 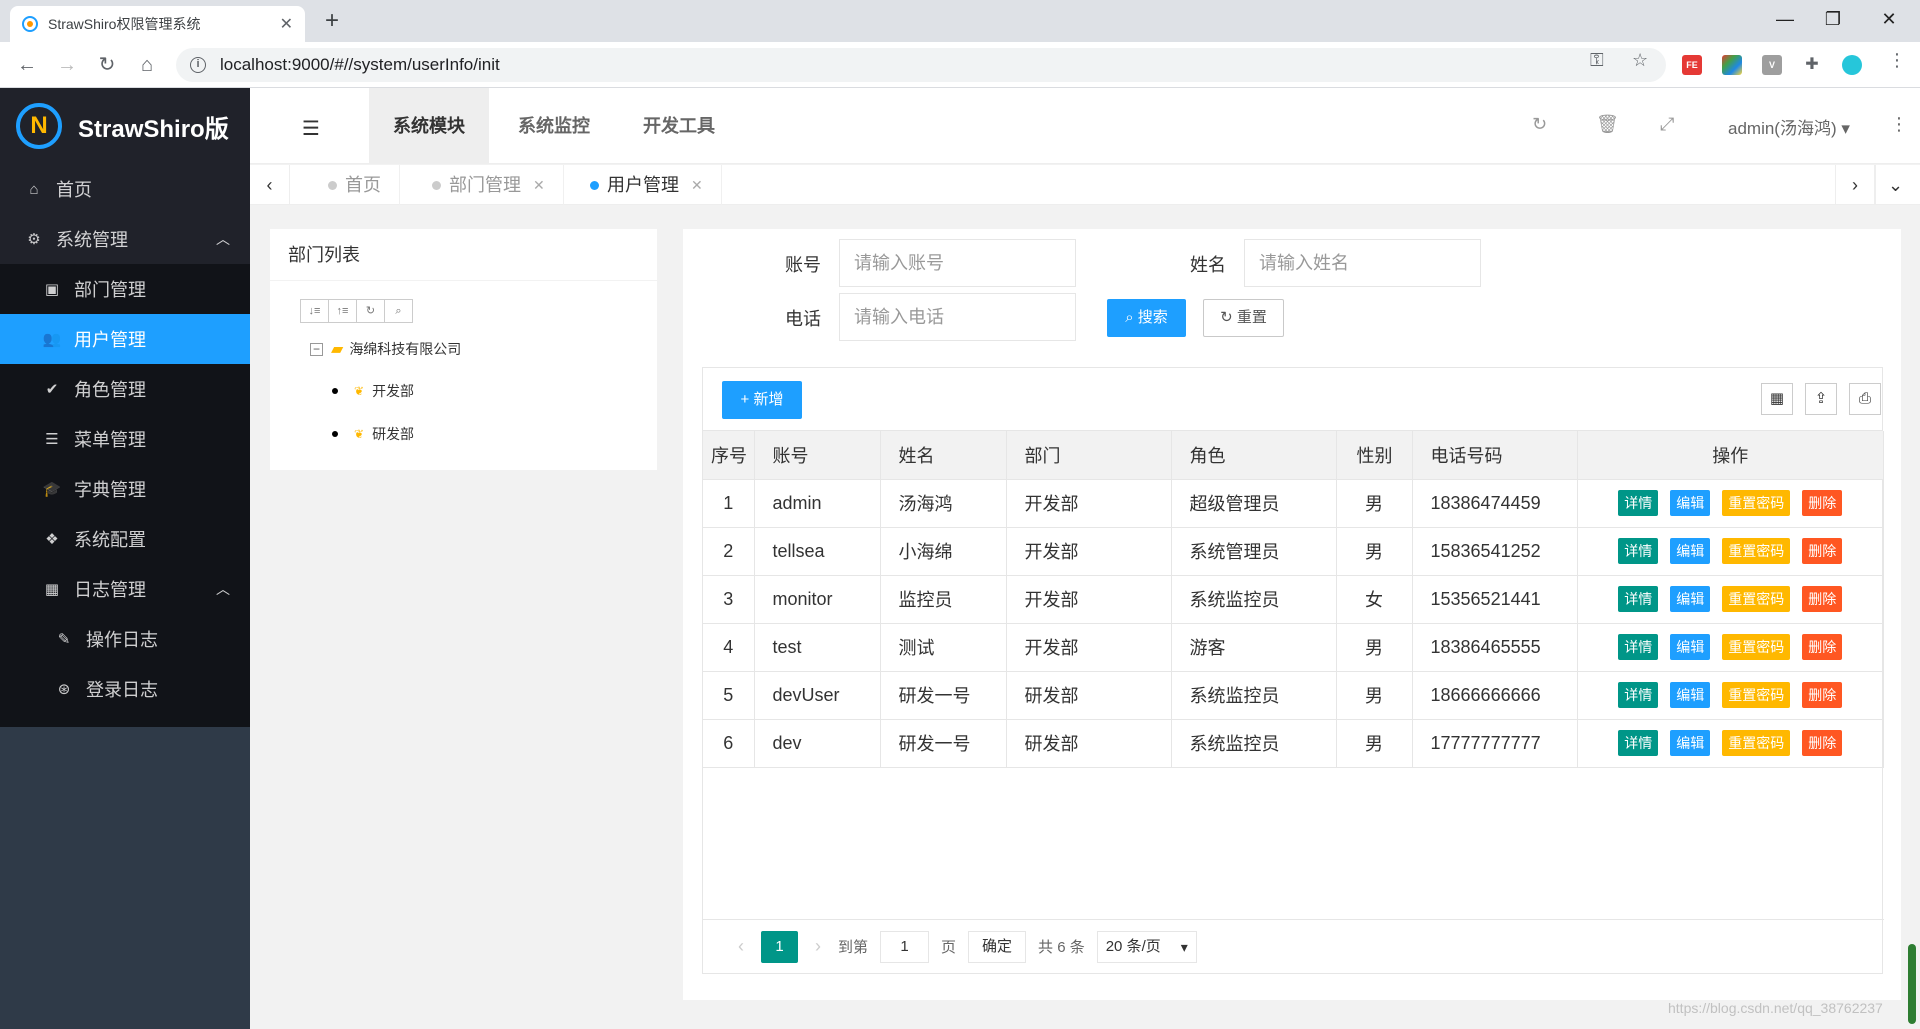 I want to click on sidebar-item-dict: 🎓 字典管理, so click(x=125, y=489).